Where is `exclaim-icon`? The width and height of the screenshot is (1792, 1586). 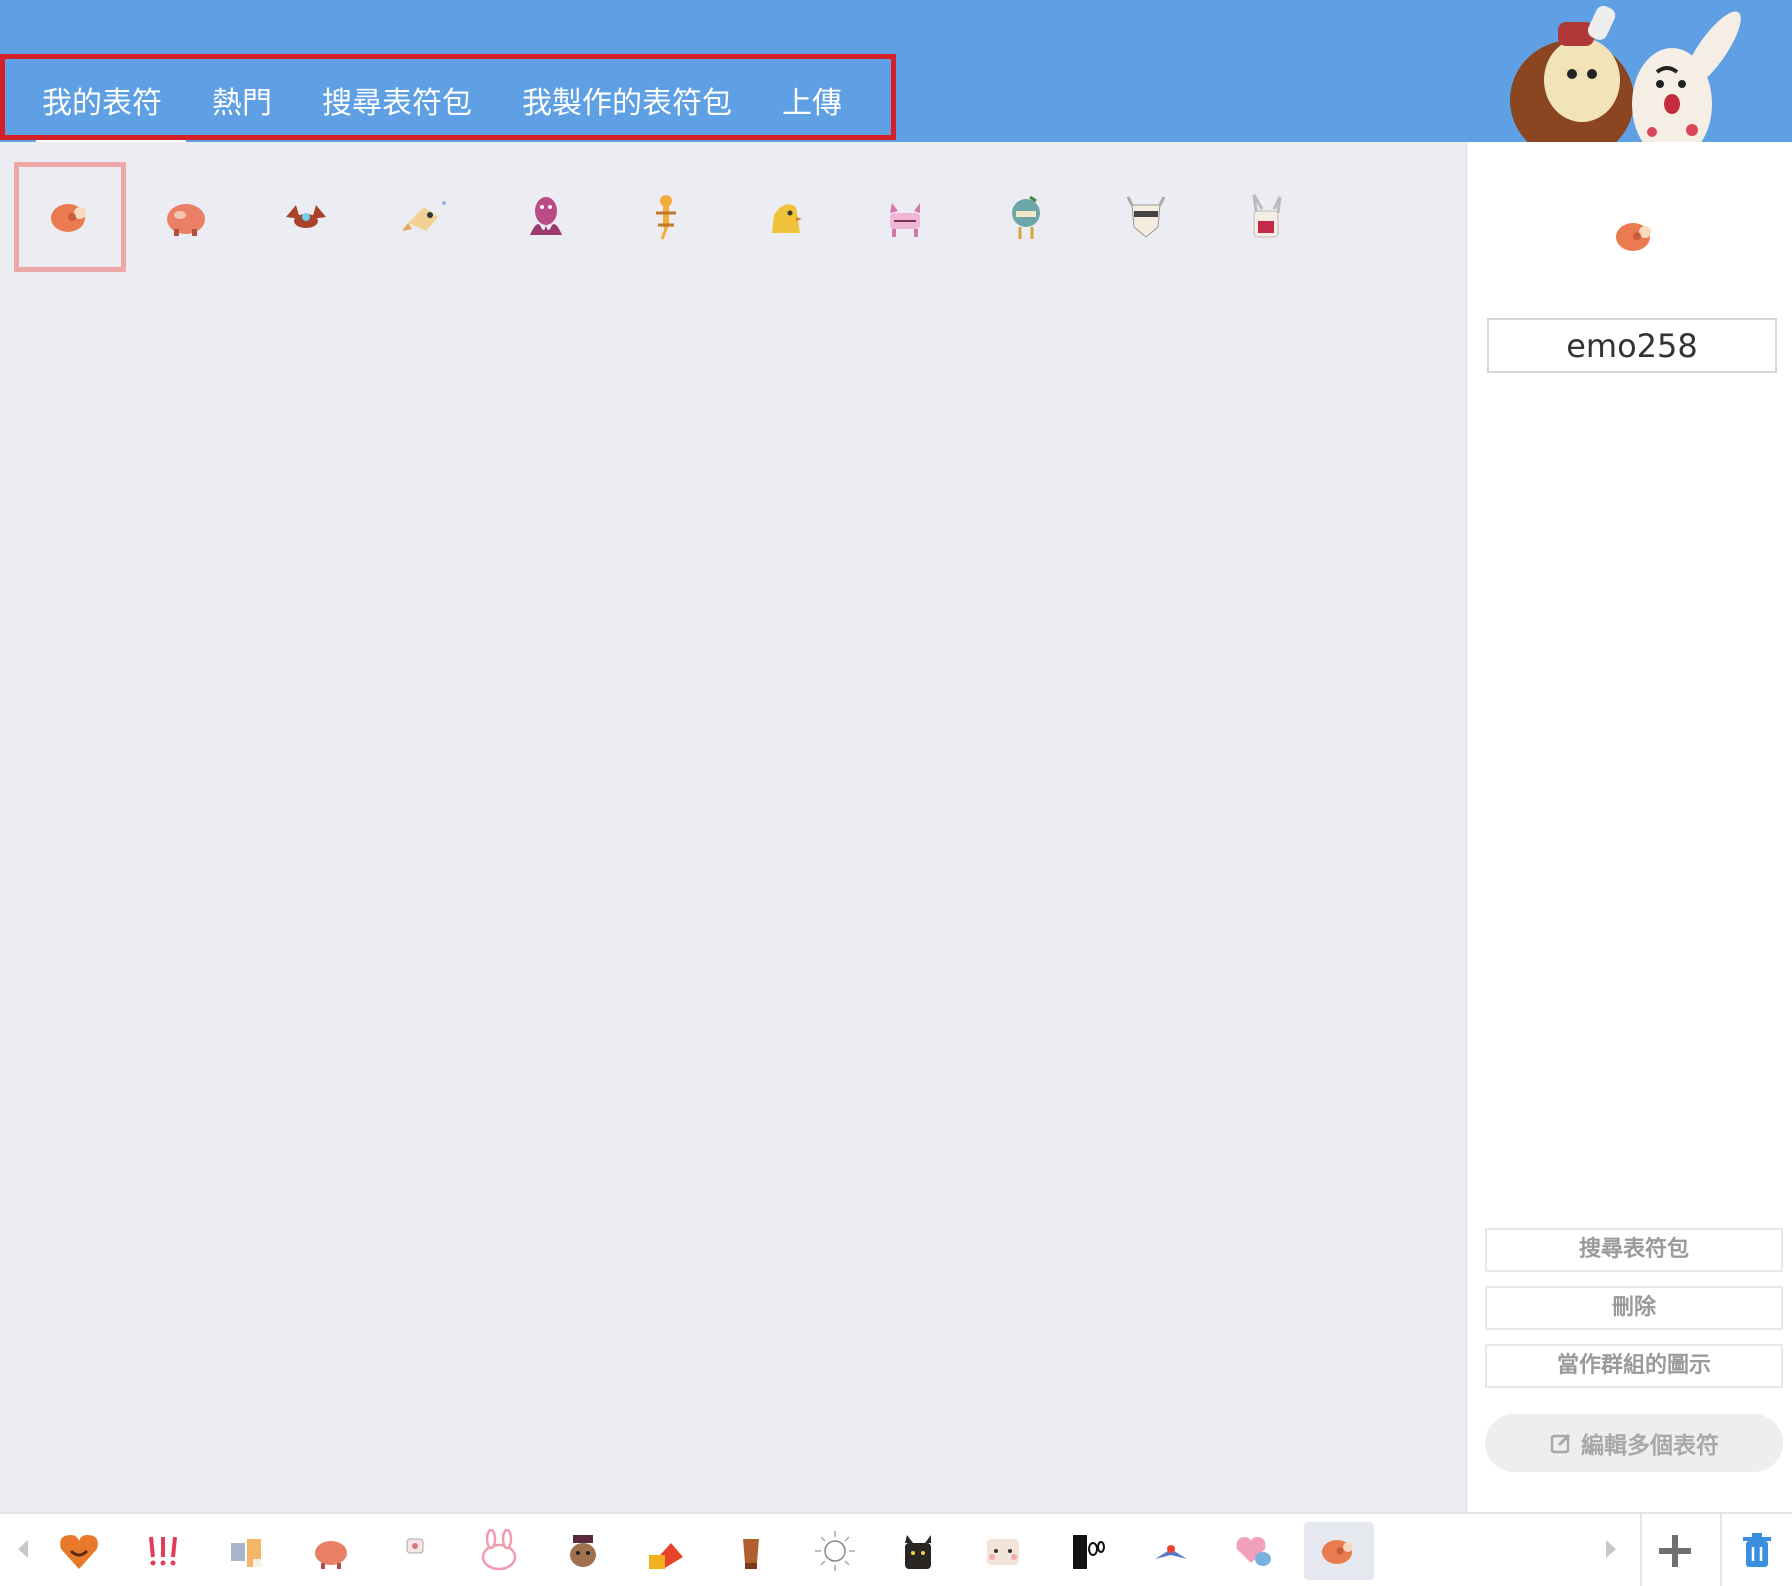
exclaim-icon is located at coordinates (163, 1551).